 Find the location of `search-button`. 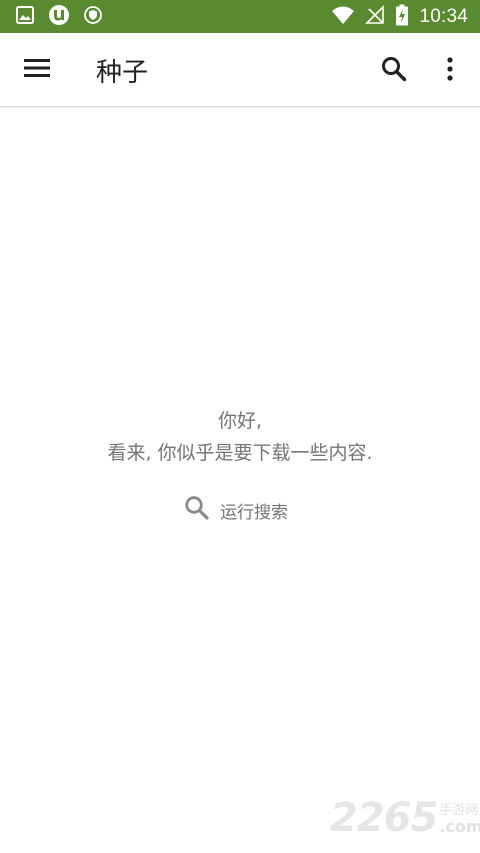

search-button is located at coordinates (394, 71).